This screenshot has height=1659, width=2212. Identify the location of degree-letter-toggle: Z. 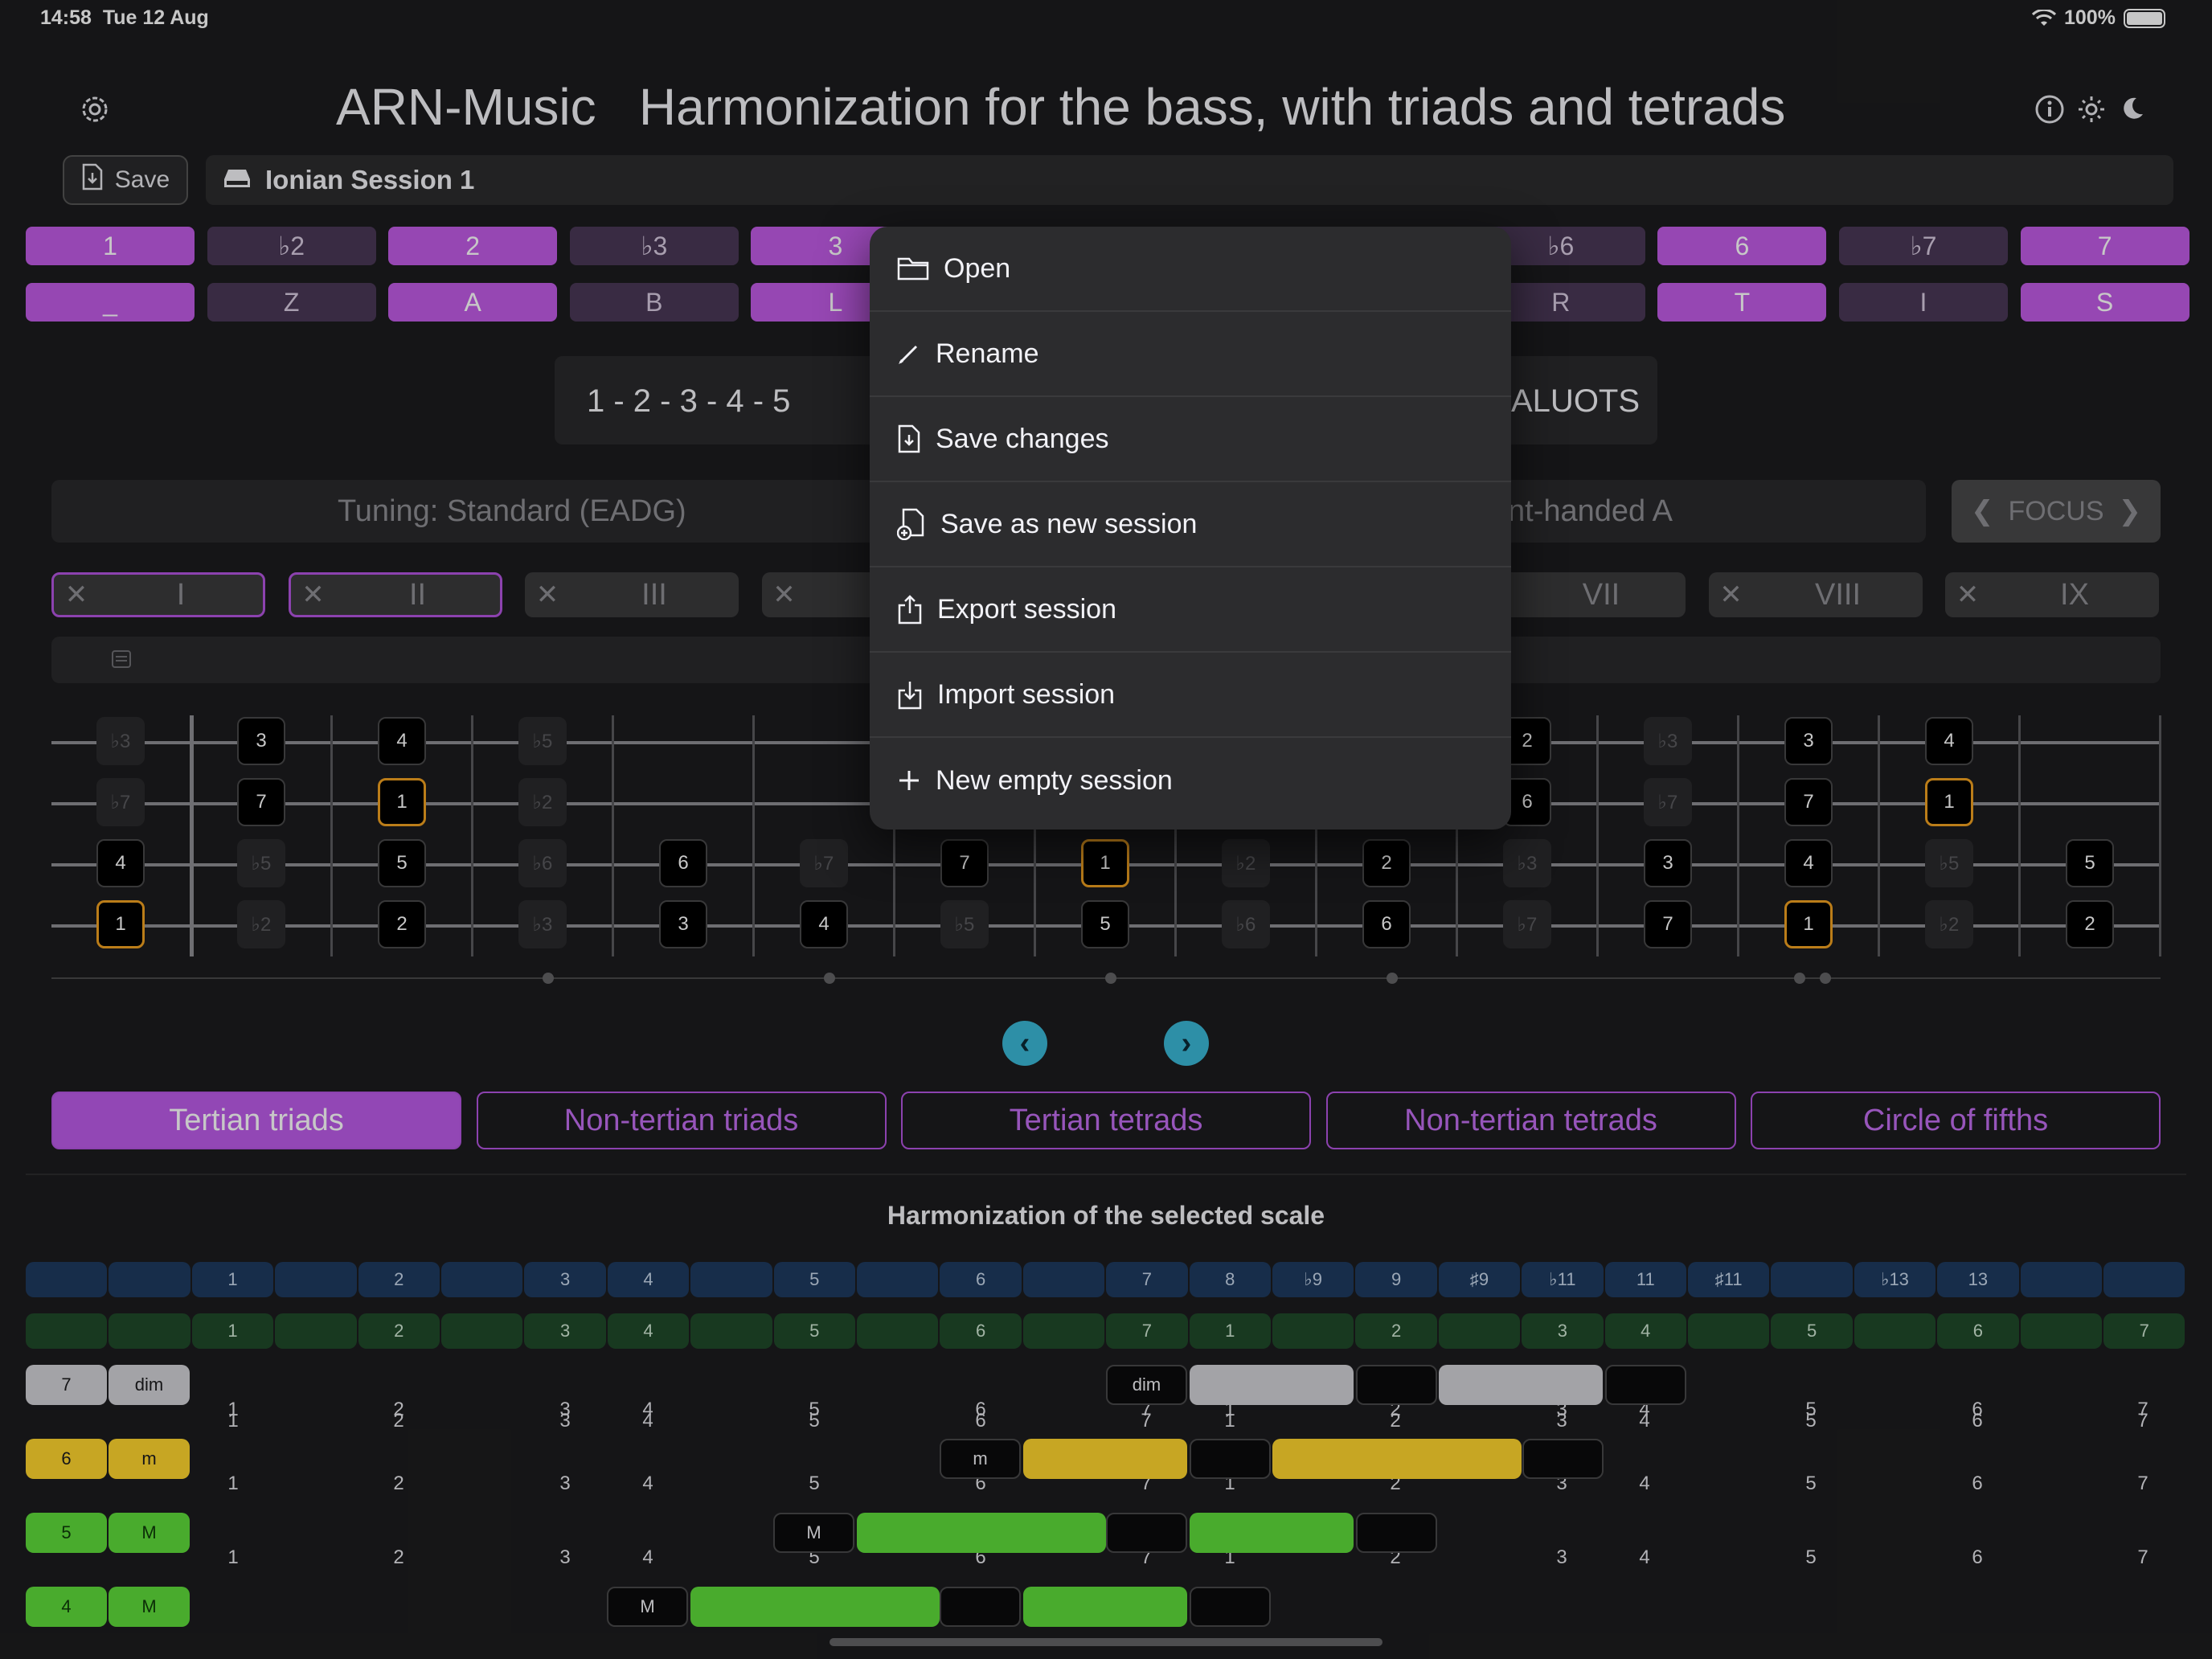
(291, 302).